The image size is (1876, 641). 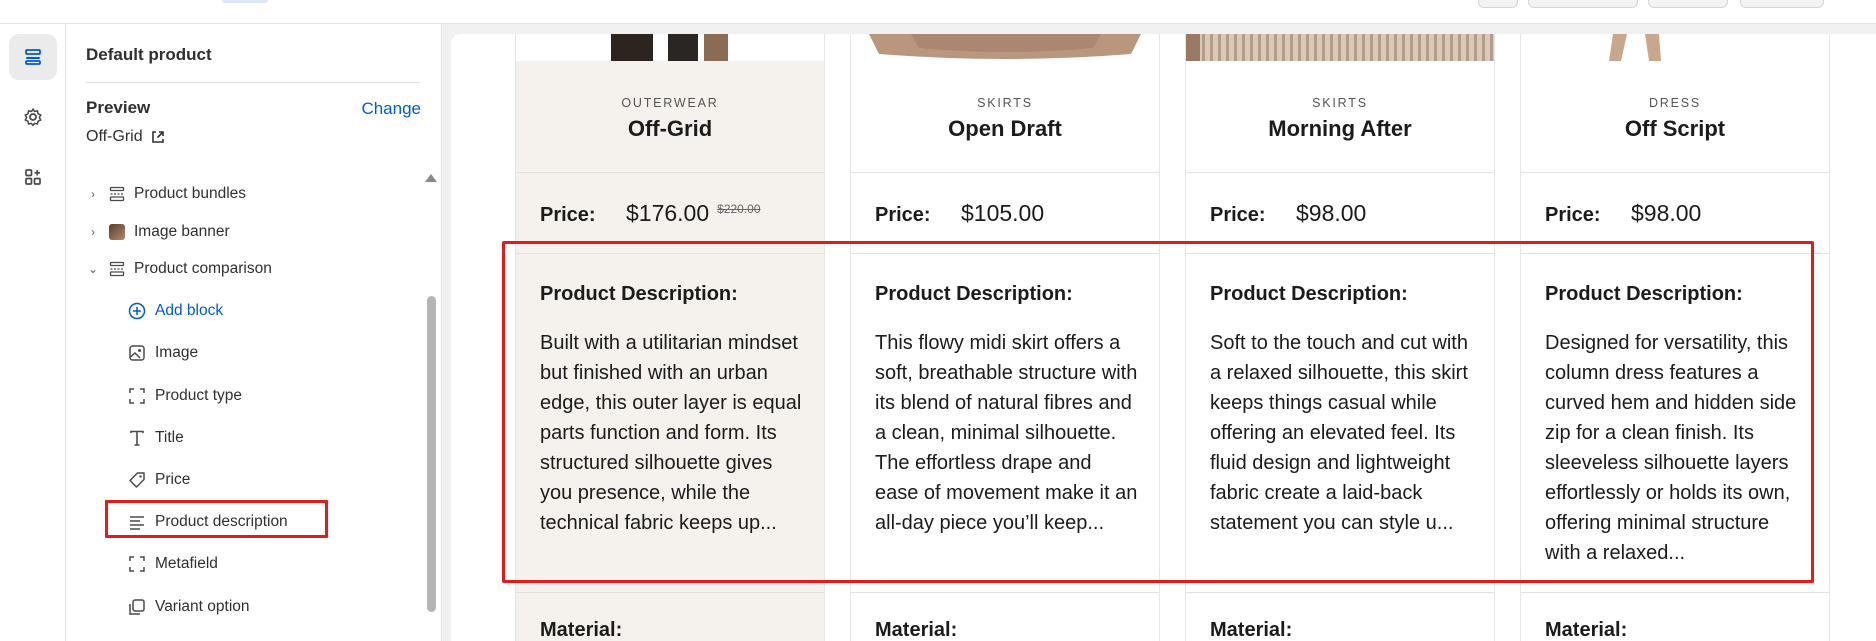 I want to click on product-title: Off-Grid, so click(x=670, y=129).